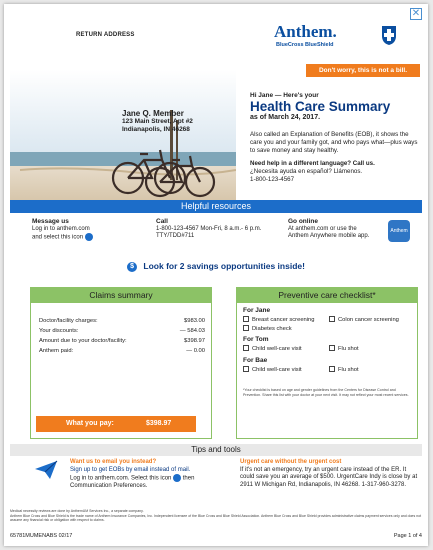 The height and width of the screenshot is (550, 433). What do you see at coordinates (116, 424) in the screenshot?
I see `what-you-pay-bar: What you pay: $398.97` at bounding box center [116, 424].